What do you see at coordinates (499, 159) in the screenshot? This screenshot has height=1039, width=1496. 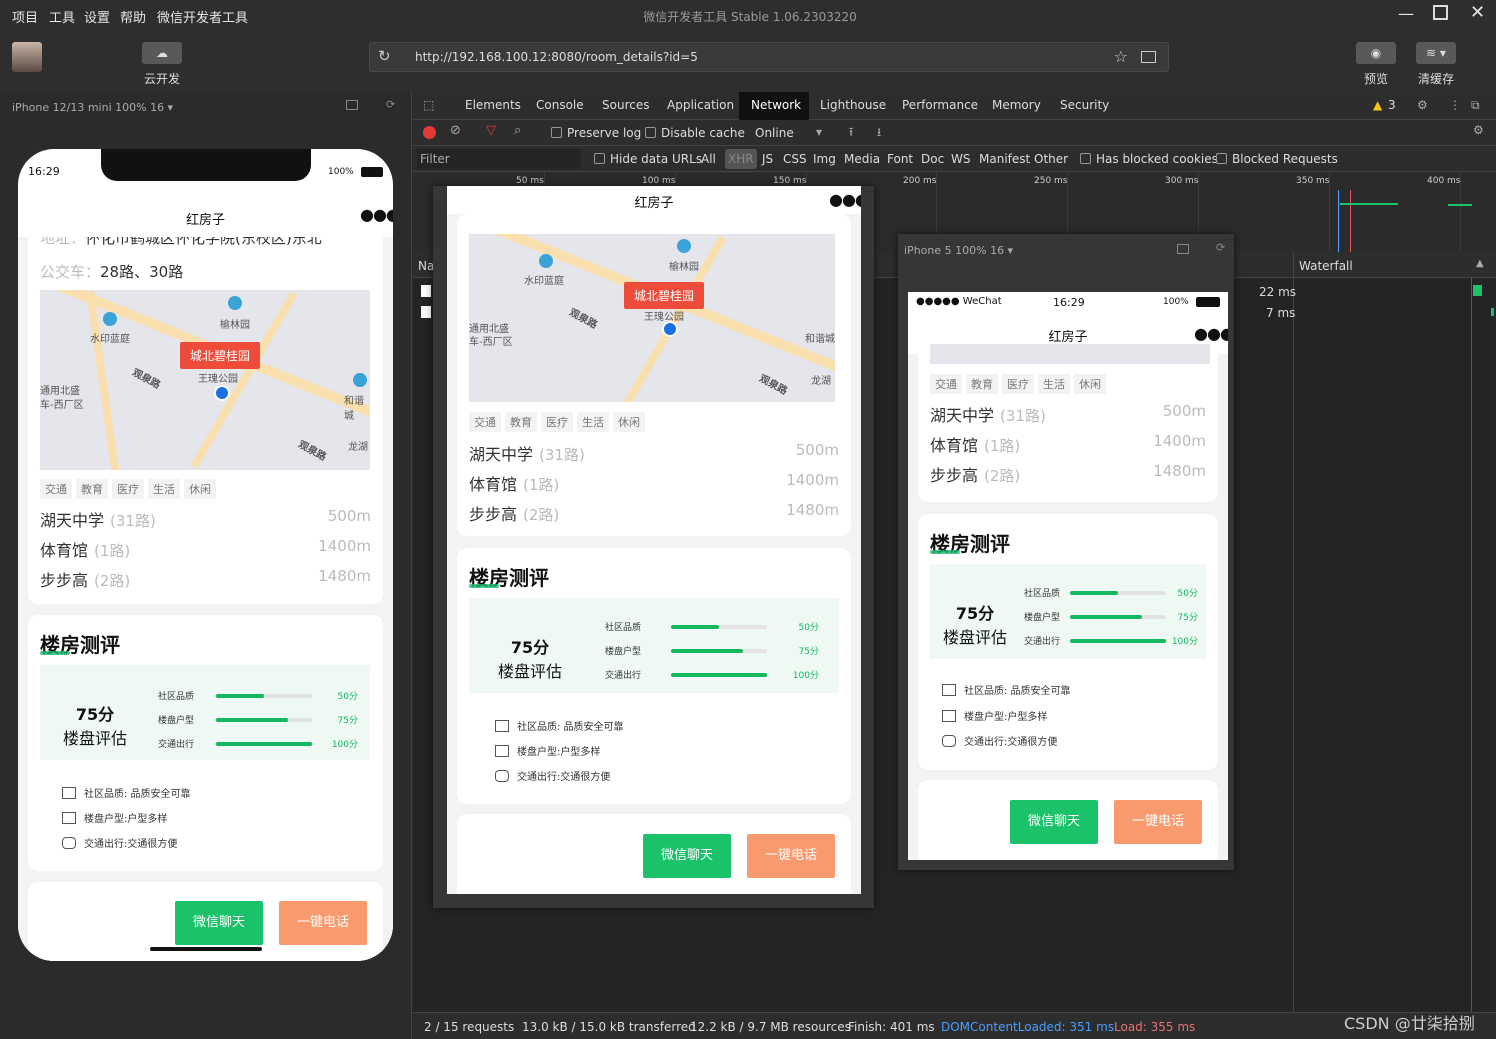 I see `filter-input: Filter` at bounding box center [499, 159].